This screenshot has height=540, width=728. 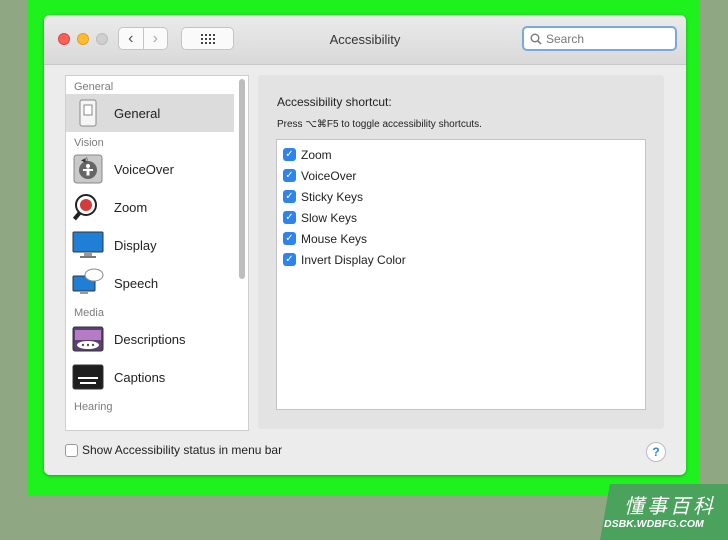 I want to click on option-label: Zoom, so click(x=316, y=154).